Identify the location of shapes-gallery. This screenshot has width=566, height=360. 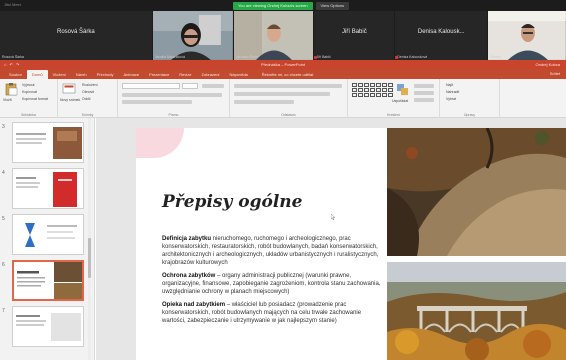
(372, 90).